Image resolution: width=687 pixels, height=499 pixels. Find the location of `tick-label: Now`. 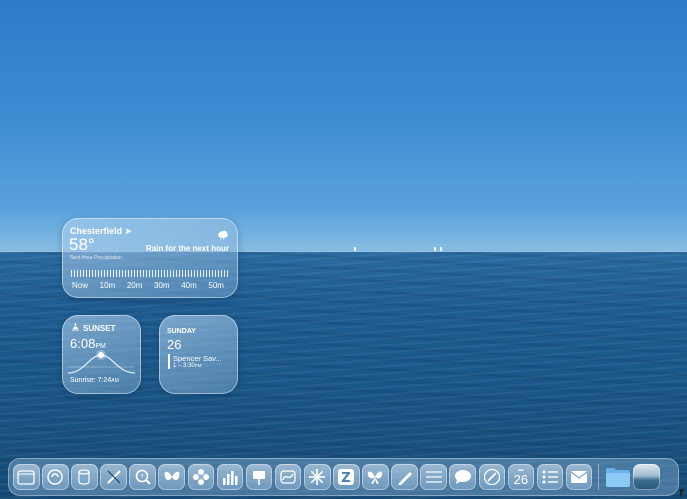

tick-label: Now is located at coordinates (80, 285).